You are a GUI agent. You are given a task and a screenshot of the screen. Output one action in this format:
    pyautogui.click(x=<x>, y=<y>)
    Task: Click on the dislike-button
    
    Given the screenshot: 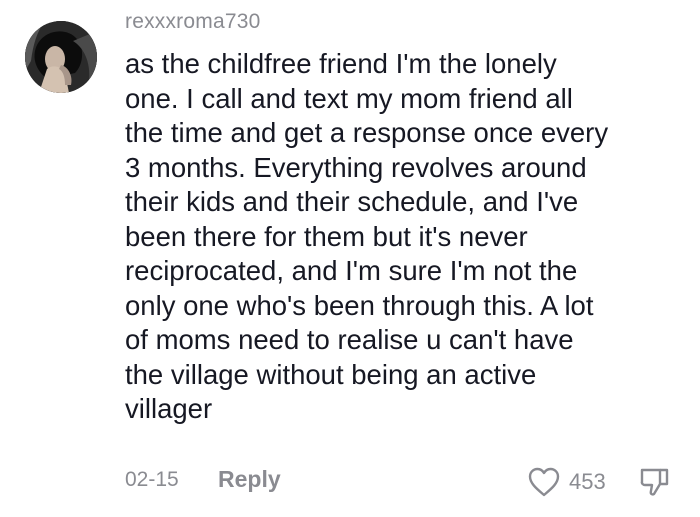 What is the action you would take?
    pyautogui.click(x=655, y=482)
    